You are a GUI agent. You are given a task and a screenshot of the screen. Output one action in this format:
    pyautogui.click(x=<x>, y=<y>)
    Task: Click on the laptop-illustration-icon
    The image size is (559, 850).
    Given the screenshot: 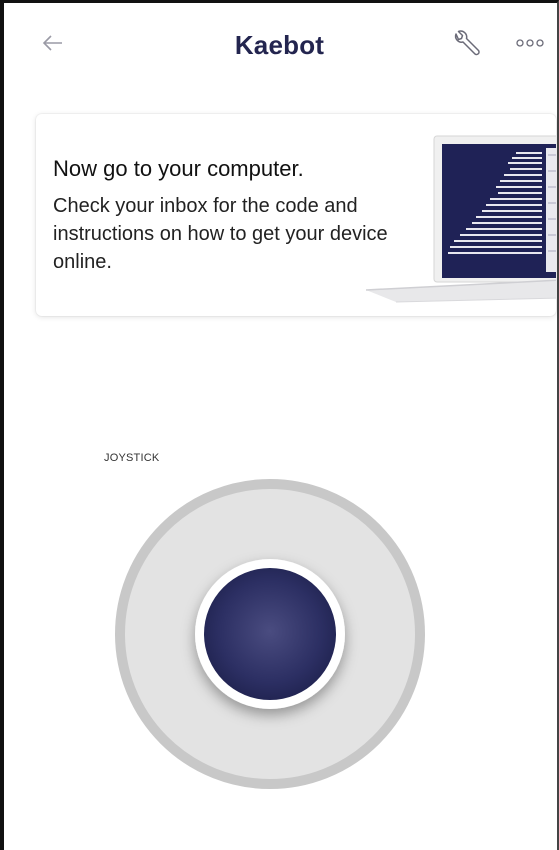 What is the action you would take?
    pyautogui.click(x=441, y=220)
    